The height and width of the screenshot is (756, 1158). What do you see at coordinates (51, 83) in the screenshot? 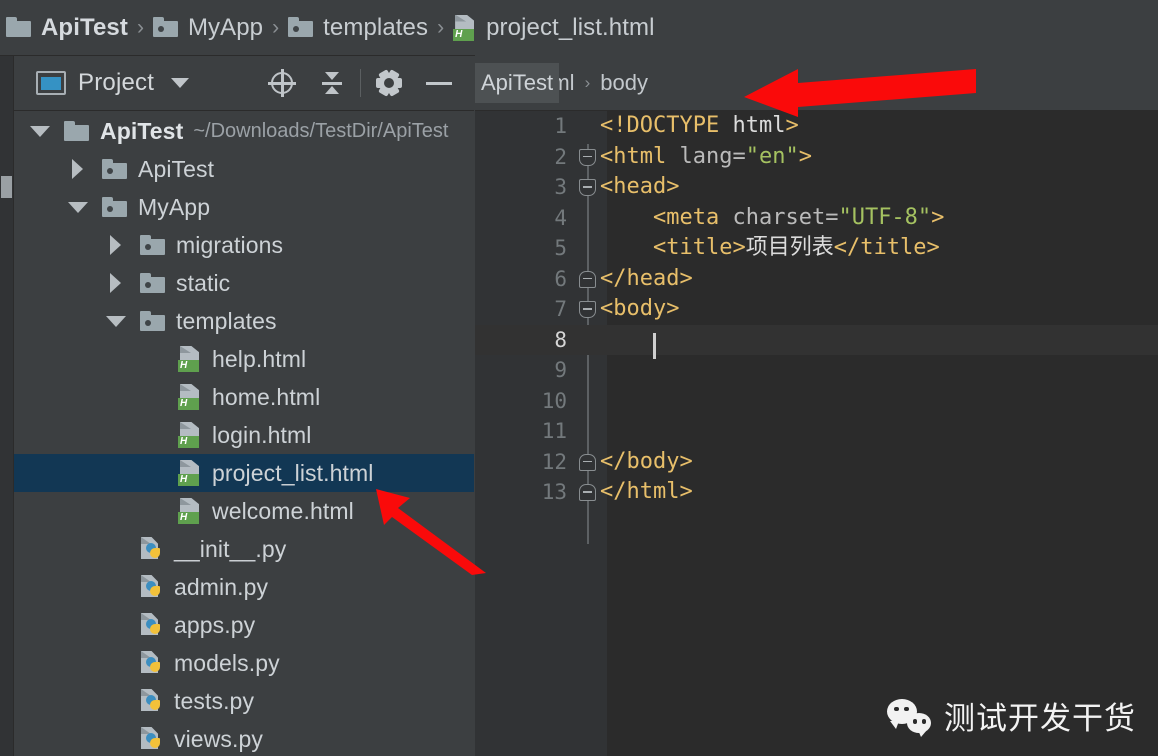
I see `project-window-icon` at bounding box center [51, 83].